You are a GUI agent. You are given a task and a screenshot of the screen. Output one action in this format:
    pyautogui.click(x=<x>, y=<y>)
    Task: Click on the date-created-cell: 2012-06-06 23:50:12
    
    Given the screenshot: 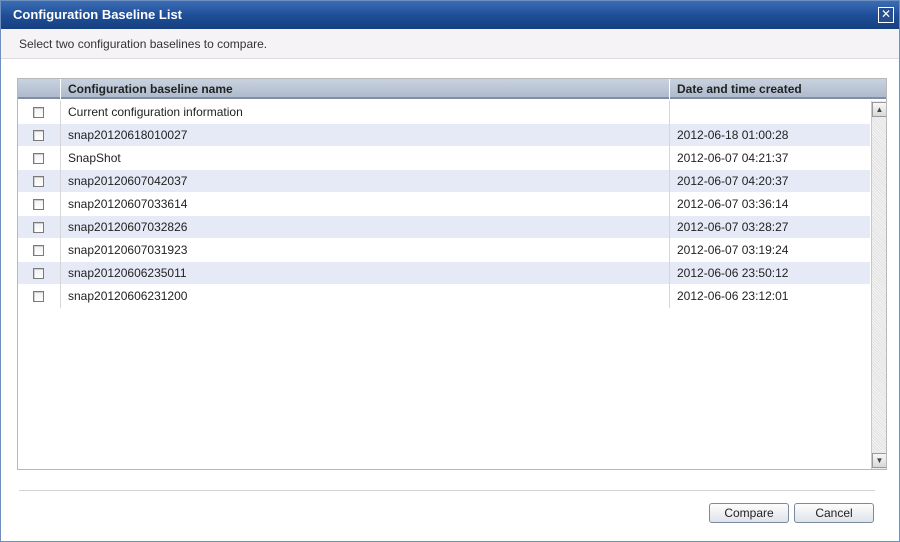 What is the action you would take?
    pyautogui.click(x=733, y=273)
    